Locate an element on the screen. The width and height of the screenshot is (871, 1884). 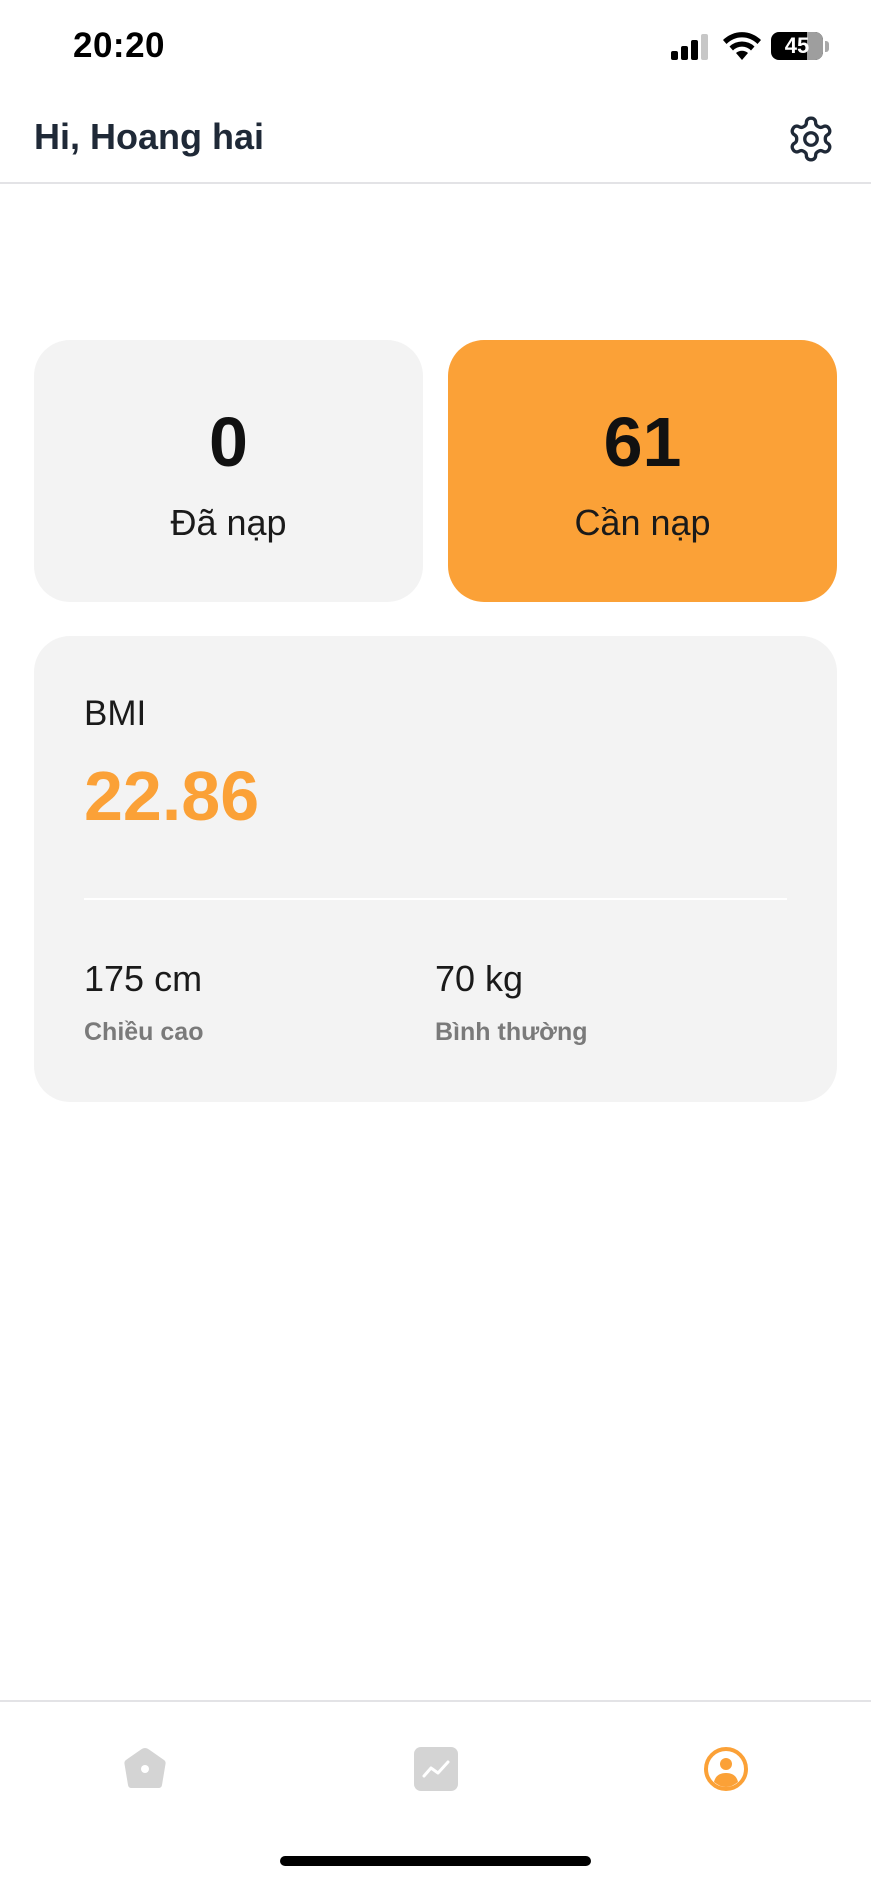
loaded-calories-card: 0 Đã nạp is located at coordinates (228, 471).